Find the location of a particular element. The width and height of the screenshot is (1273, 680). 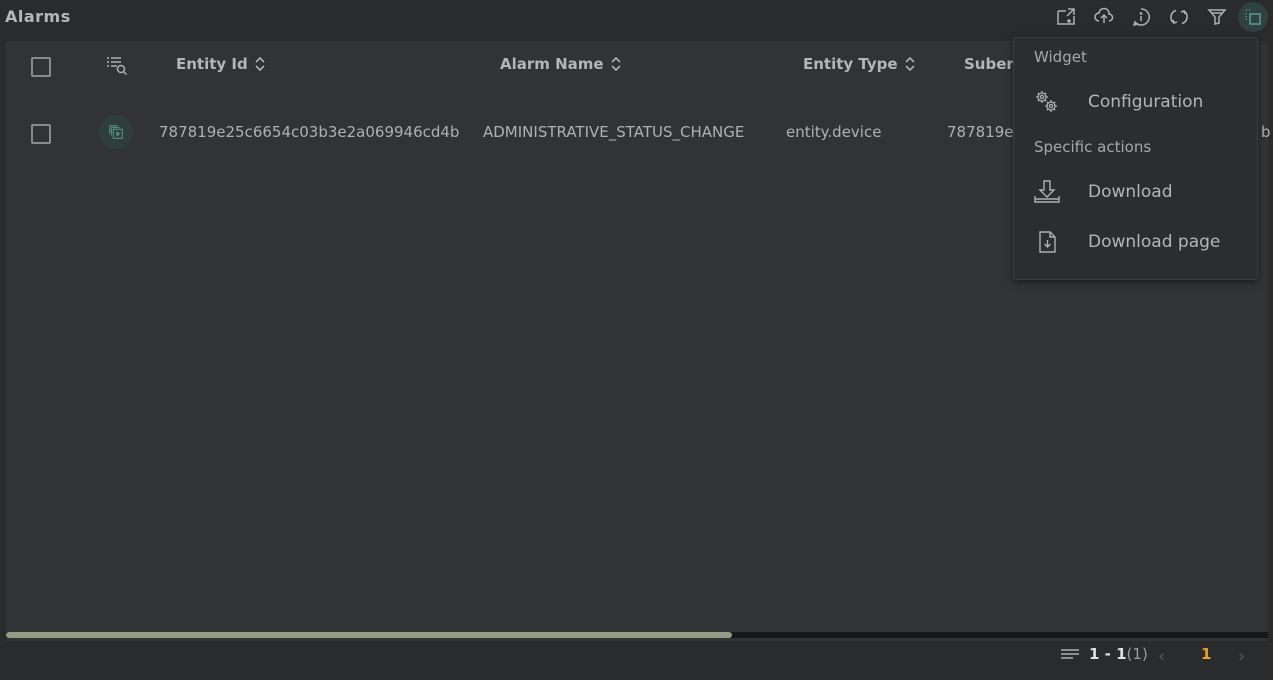

refresh-icon is located at coordinates (1179, 17).